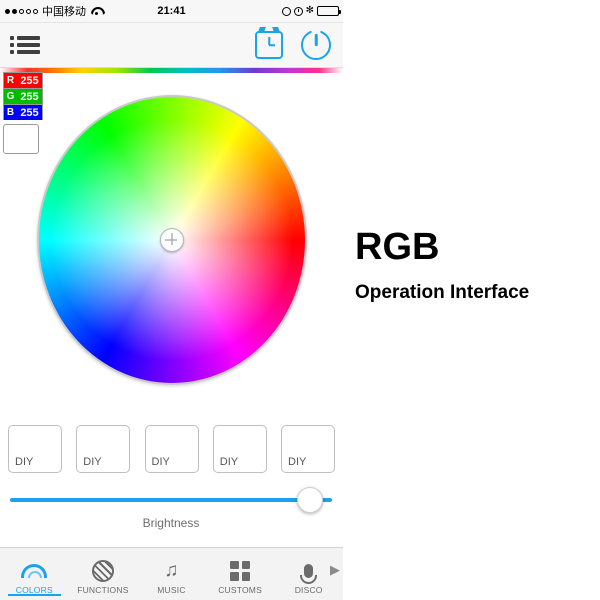 The width and height of the screenshot is (600, 600). Describe the element at coordinates (298, 11) in the screenshot. I see `alarm-clock-icon` at that location.